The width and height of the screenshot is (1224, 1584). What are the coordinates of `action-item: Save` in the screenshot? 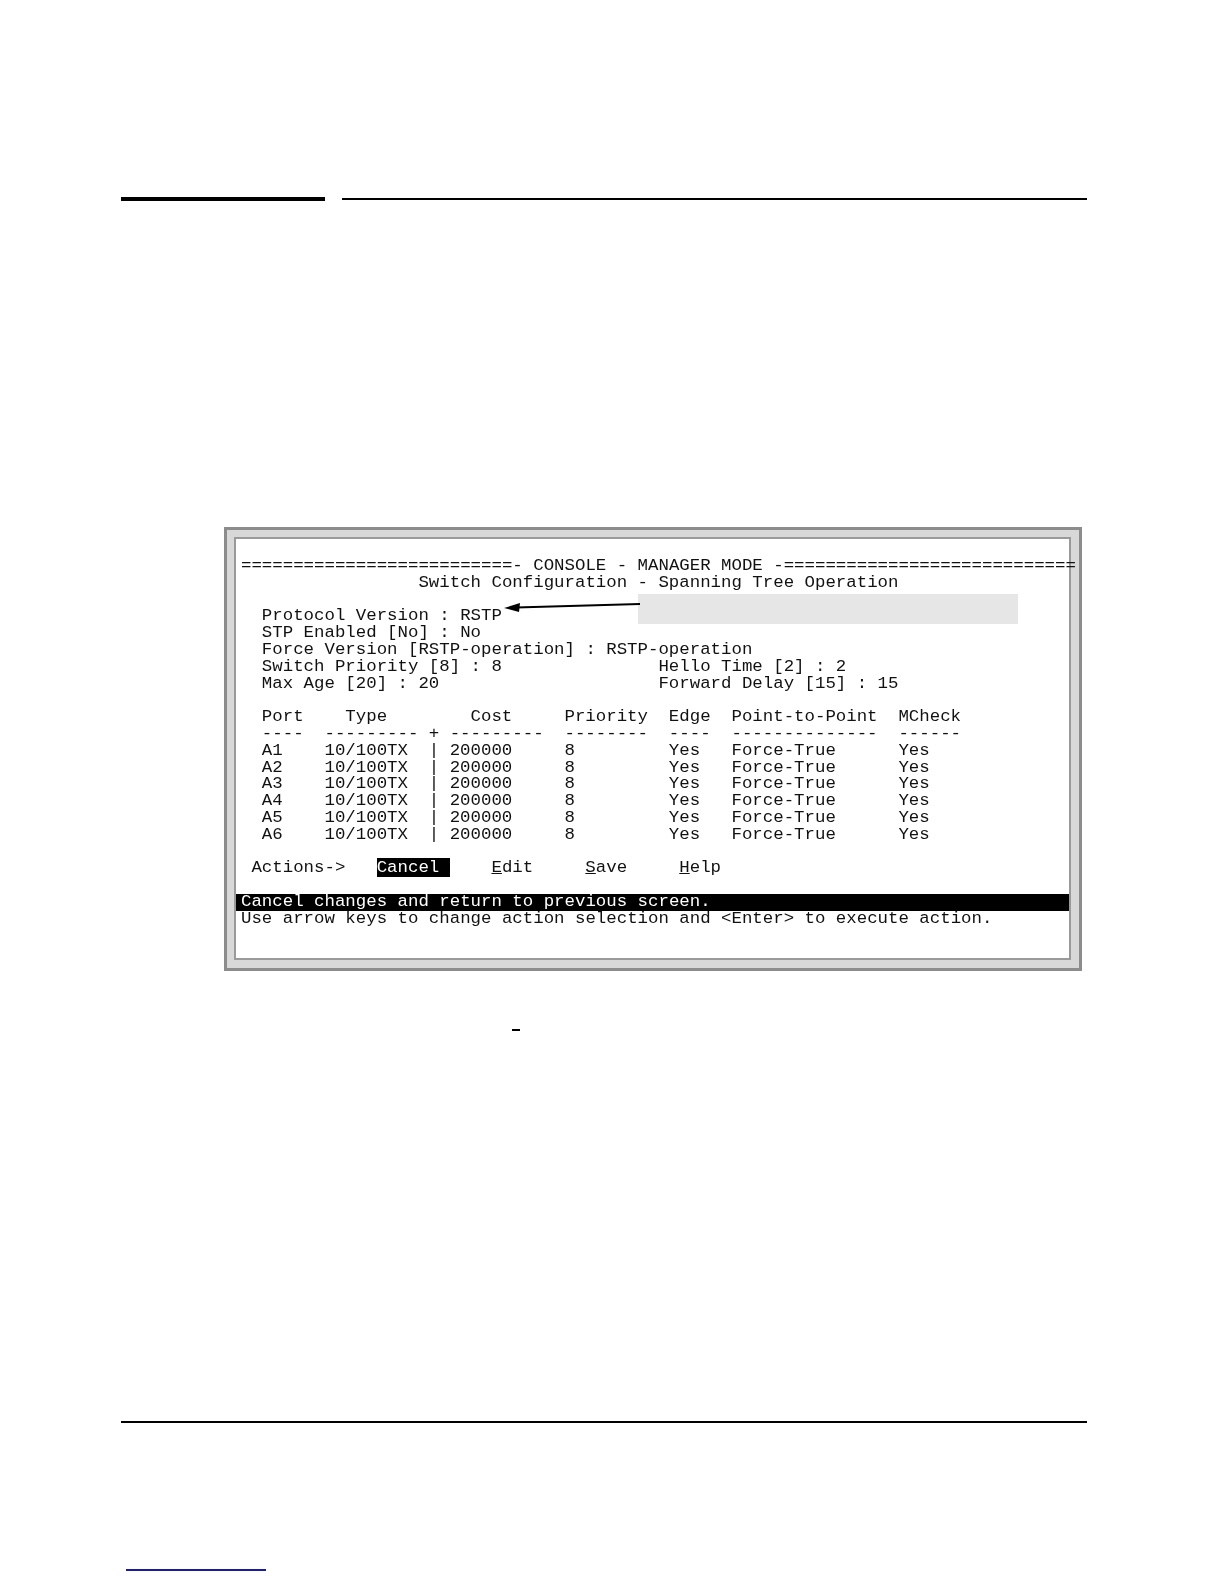 It's located at (606, 868).